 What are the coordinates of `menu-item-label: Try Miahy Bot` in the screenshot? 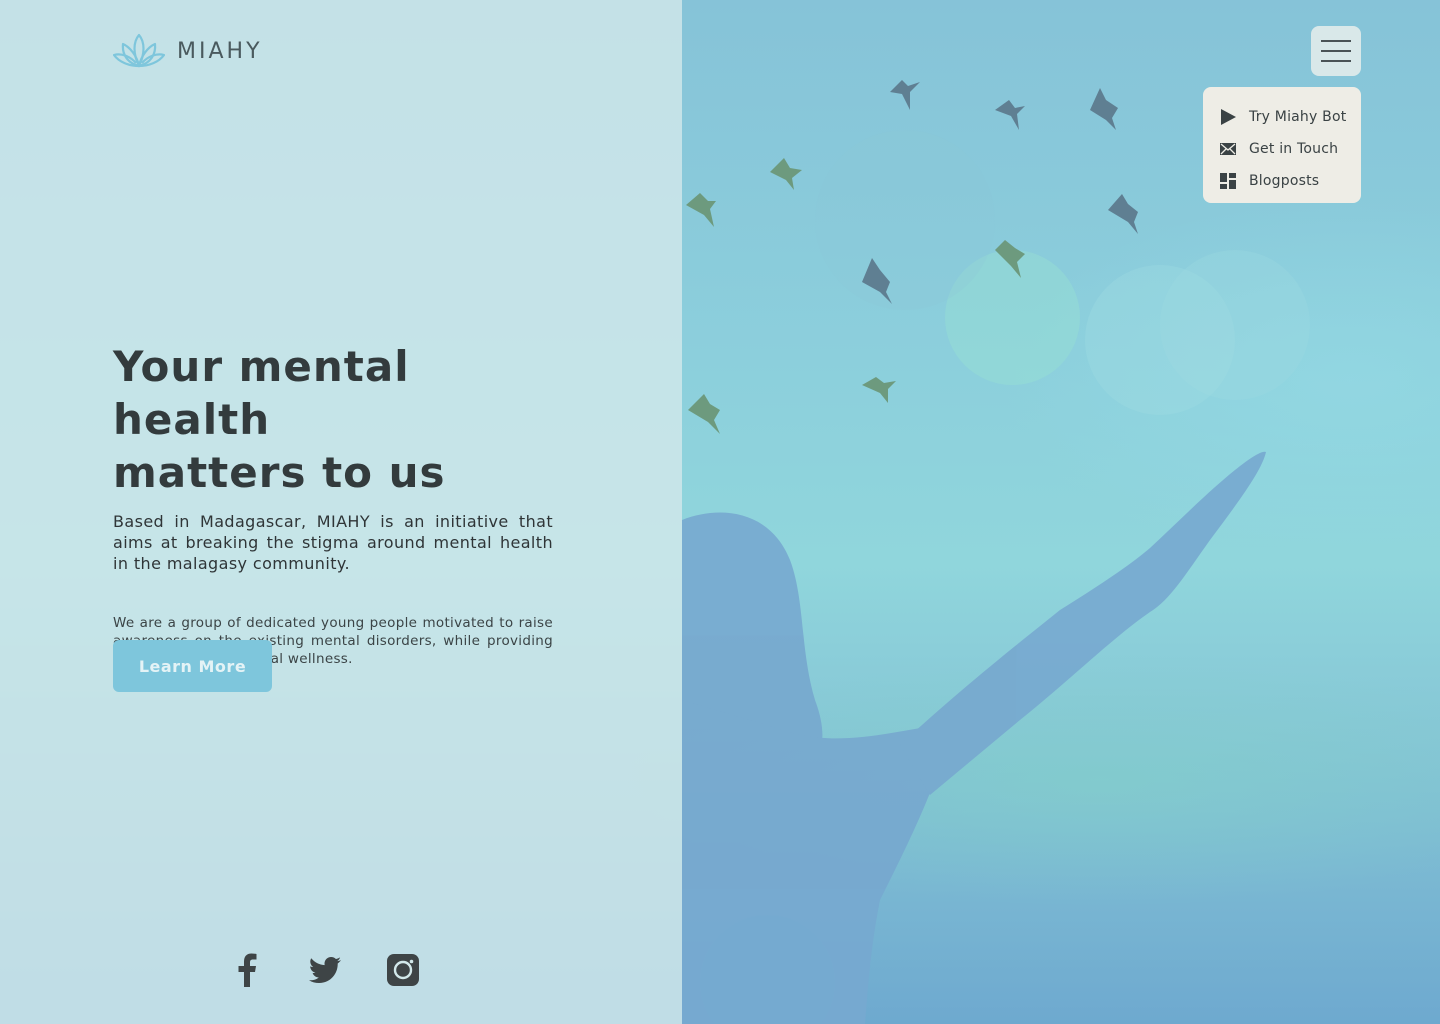 It's located at (1298, 117).